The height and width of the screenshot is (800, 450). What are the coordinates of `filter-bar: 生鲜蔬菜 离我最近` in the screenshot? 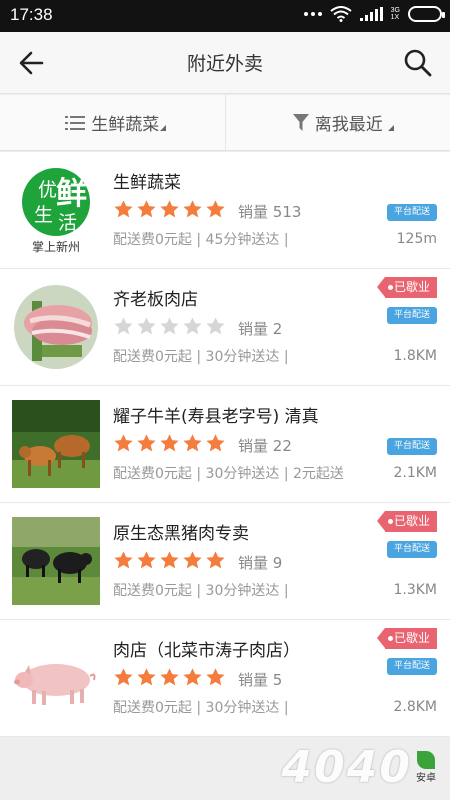 It's located at (225, 123).